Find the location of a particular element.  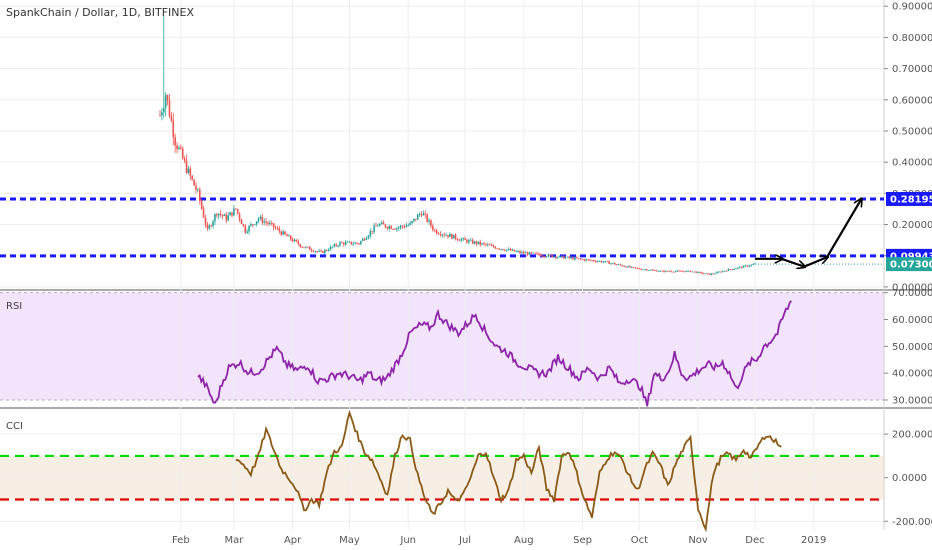

x-tick-label: Feb is located at coordinates (181, 540).